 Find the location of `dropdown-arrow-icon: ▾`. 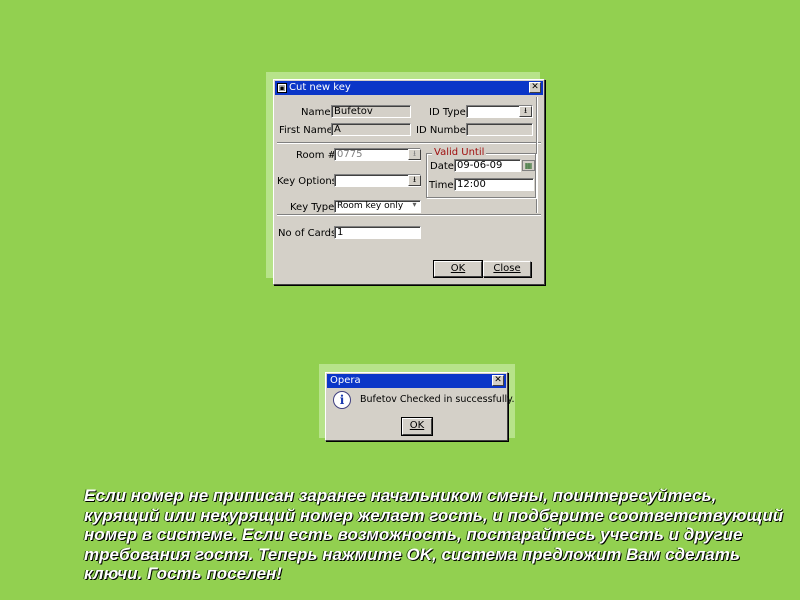

dropdown-arrow-icon: ▾ is located at coordinates (414, 206).